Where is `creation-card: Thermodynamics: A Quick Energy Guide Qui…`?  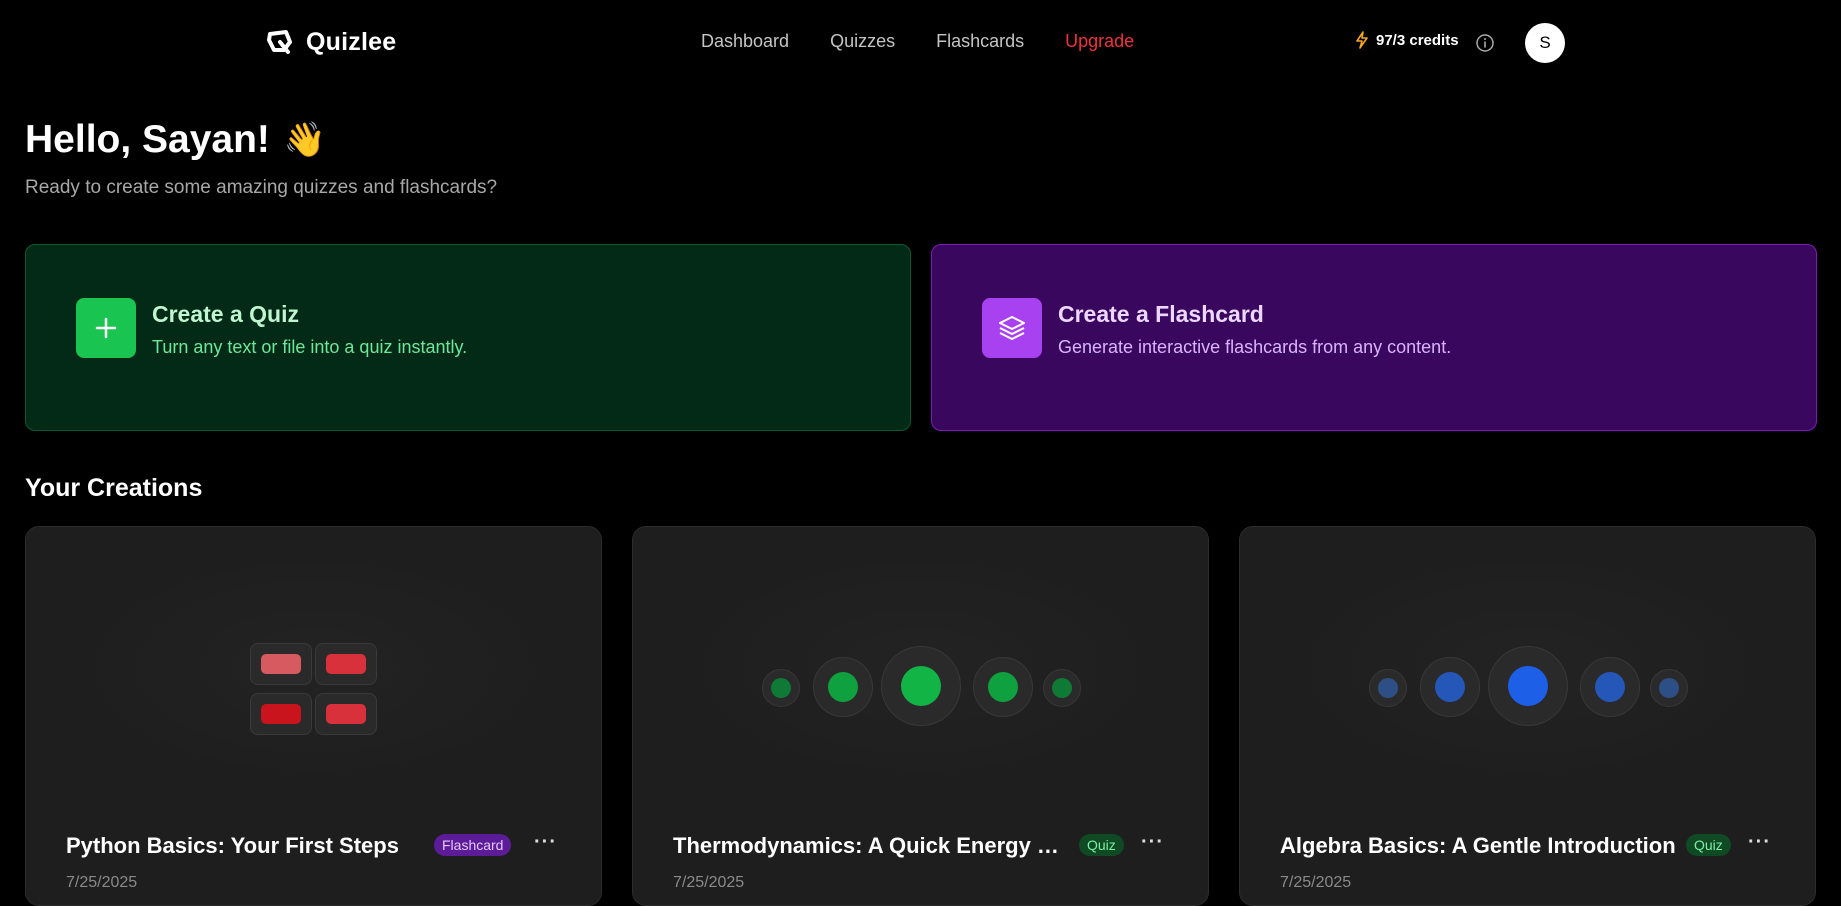 creation-card: Thermodynamics: A Quick Energy Guide Qui… is located at coordinates (920, 716).